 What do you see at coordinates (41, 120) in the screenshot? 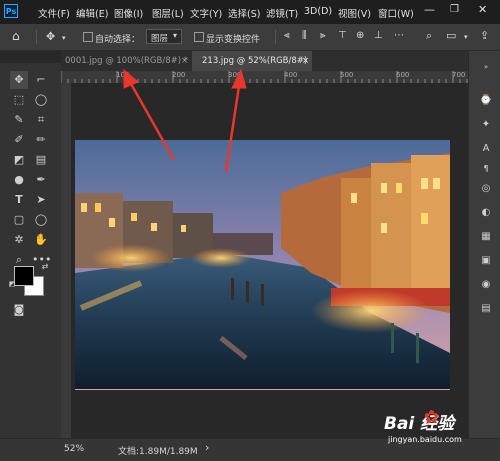
I see `crop-tool-icon: ⌗` at bounding box center [41, 120].